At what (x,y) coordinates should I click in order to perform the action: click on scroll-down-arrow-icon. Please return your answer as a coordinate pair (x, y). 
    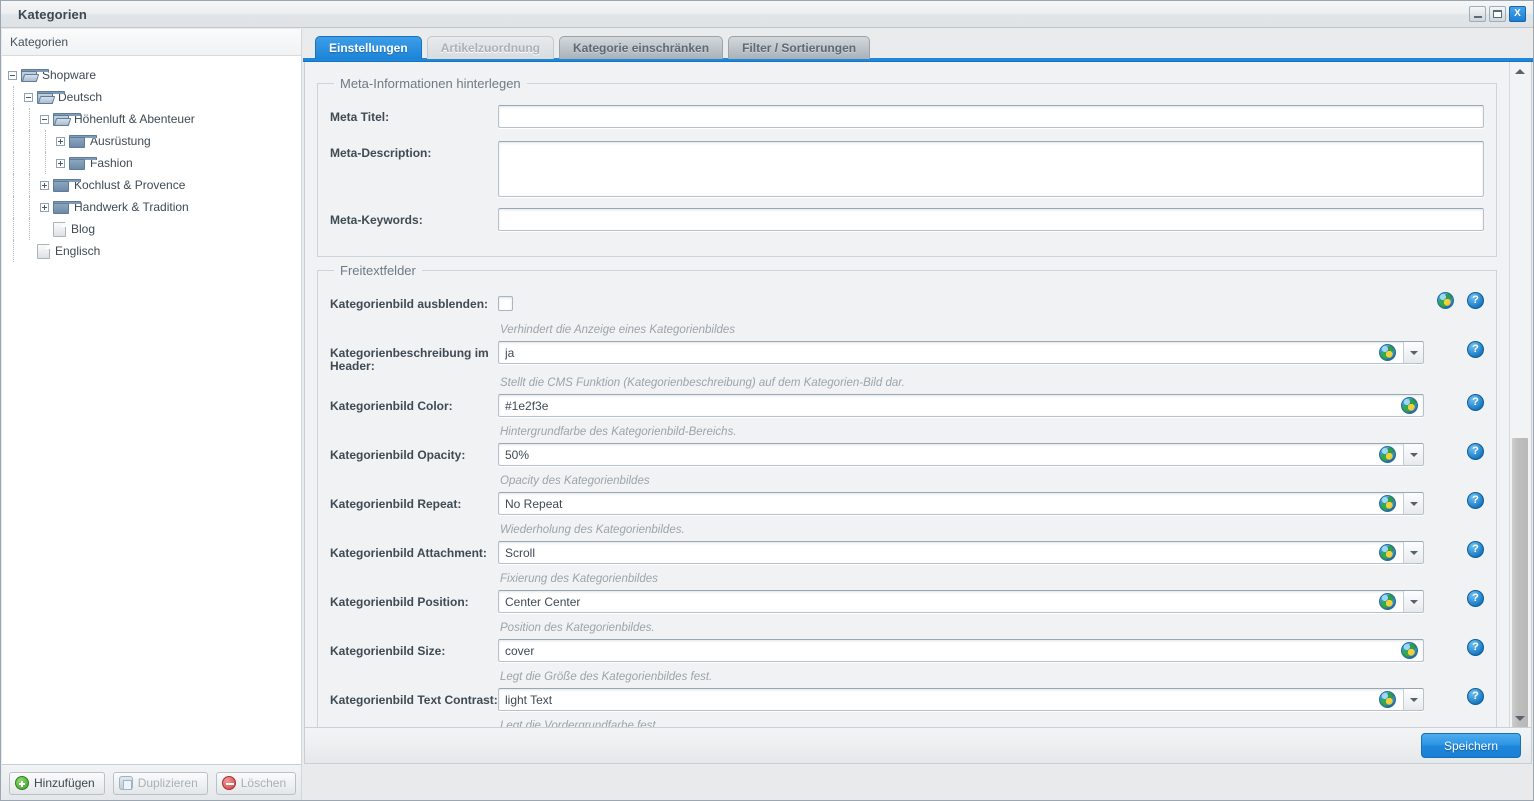
    Looking at the image, I should click on (1520, 718).